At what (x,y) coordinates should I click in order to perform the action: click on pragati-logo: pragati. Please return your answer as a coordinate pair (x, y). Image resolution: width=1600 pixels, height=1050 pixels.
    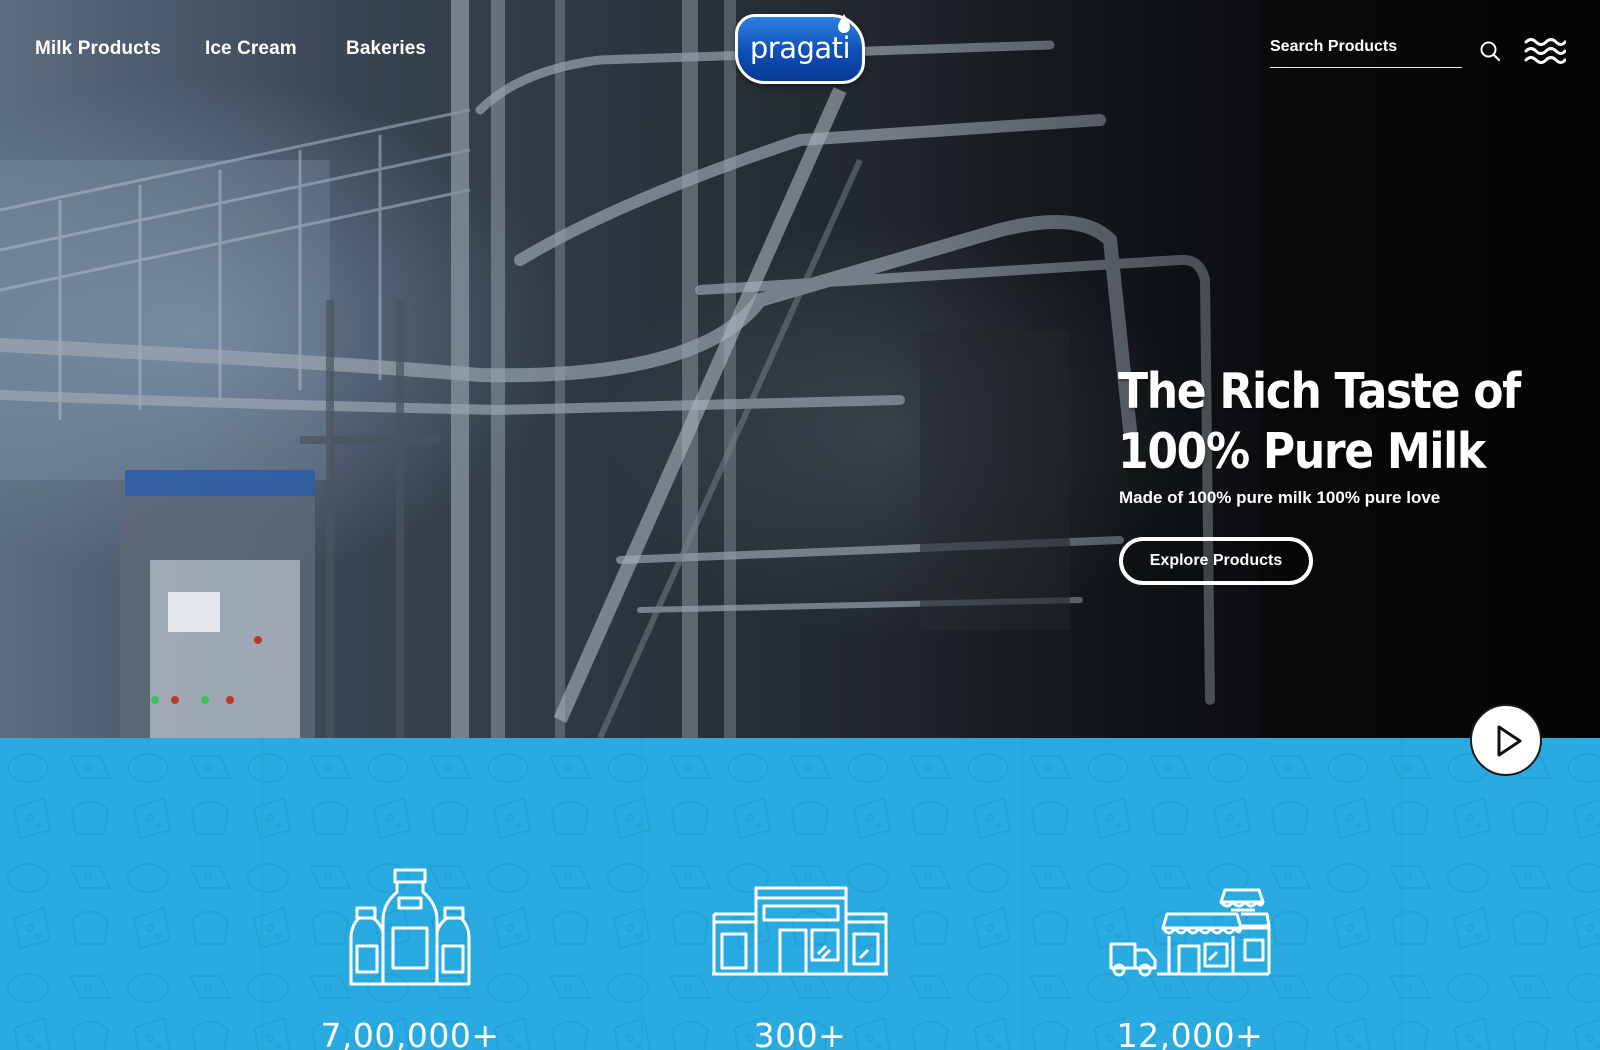
    Looking at the image, I should click on (800, 49).